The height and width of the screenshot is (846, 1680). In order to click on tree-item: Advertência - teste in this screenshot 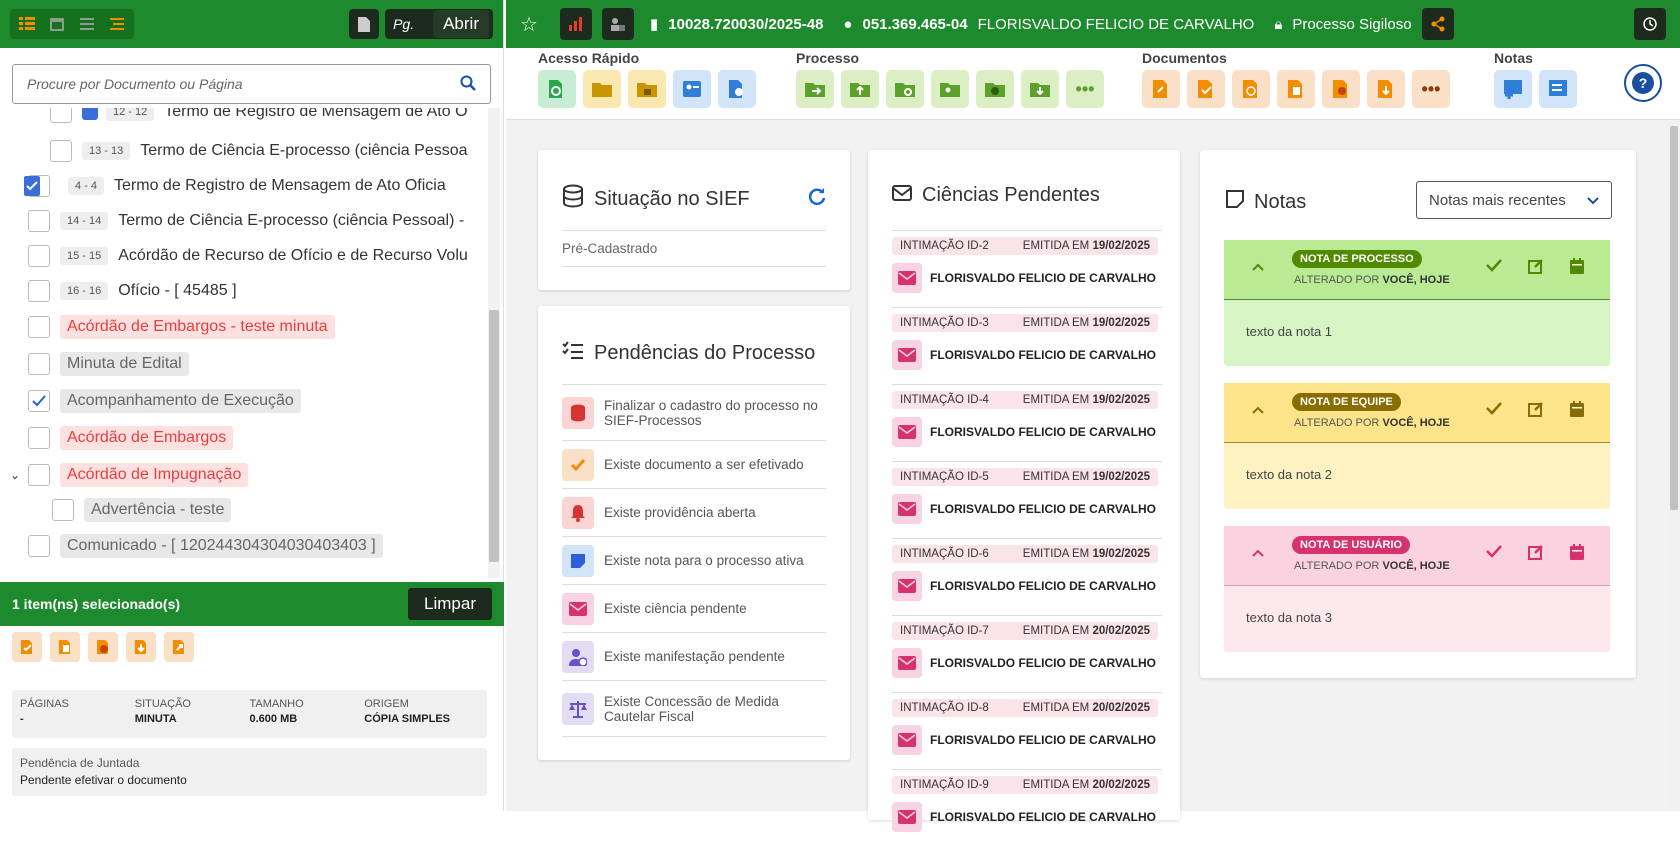, I will do `click(142, 510)`.